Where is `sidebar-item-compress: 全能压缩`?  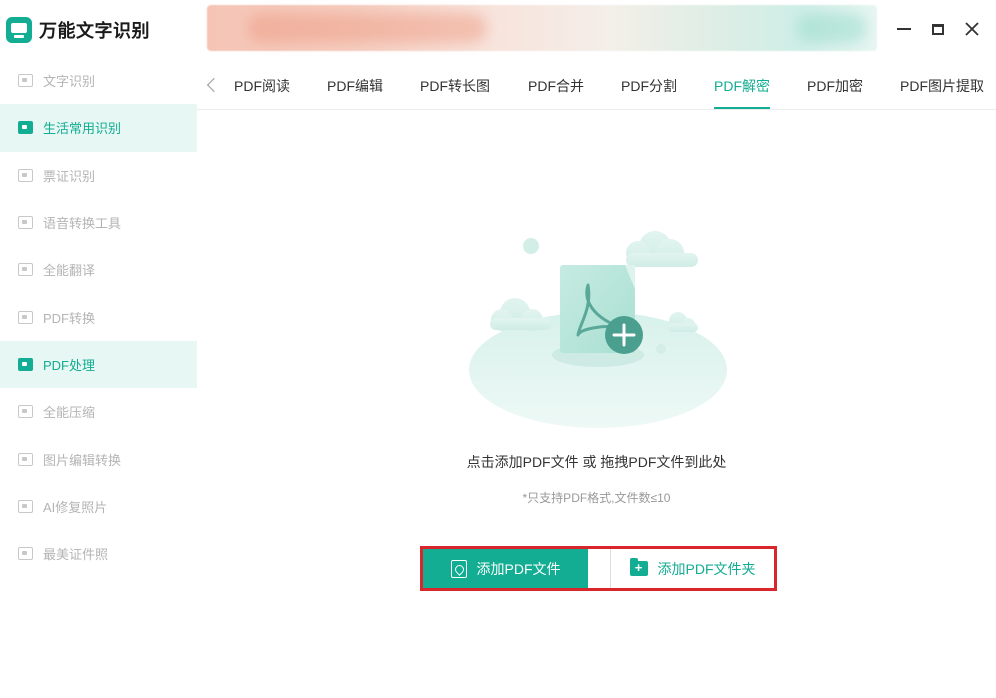 sidebar-item-compress: 全能压缩 is located at coordinates (98, 411).